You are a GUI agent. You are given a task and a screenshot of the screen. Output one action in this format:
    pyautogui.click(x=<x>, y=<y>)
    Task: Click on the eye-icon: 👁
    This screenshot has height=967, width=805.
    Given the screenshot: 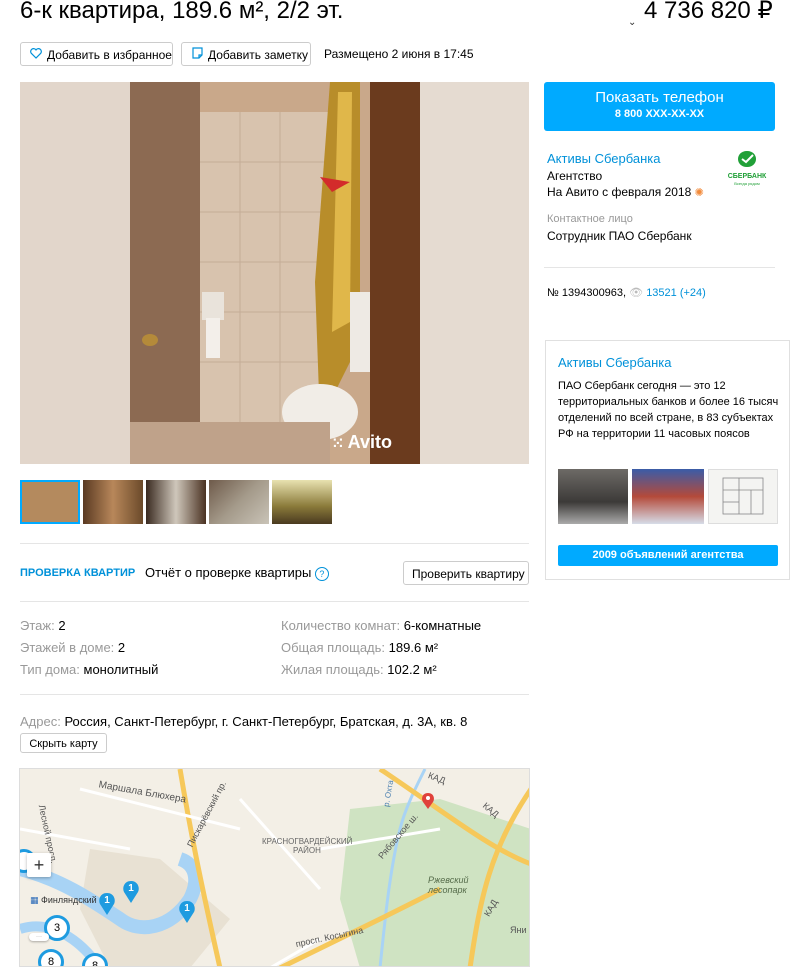 What is the action you would take?
    pyautogui.click(x=636, y=293)
    